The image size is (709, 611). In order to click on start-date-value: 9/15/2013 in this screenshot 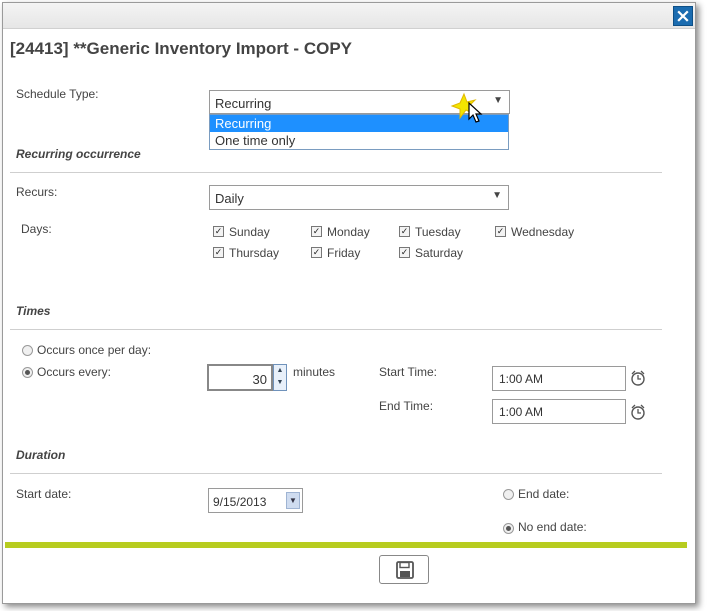, I will do `click(240, 502)`.